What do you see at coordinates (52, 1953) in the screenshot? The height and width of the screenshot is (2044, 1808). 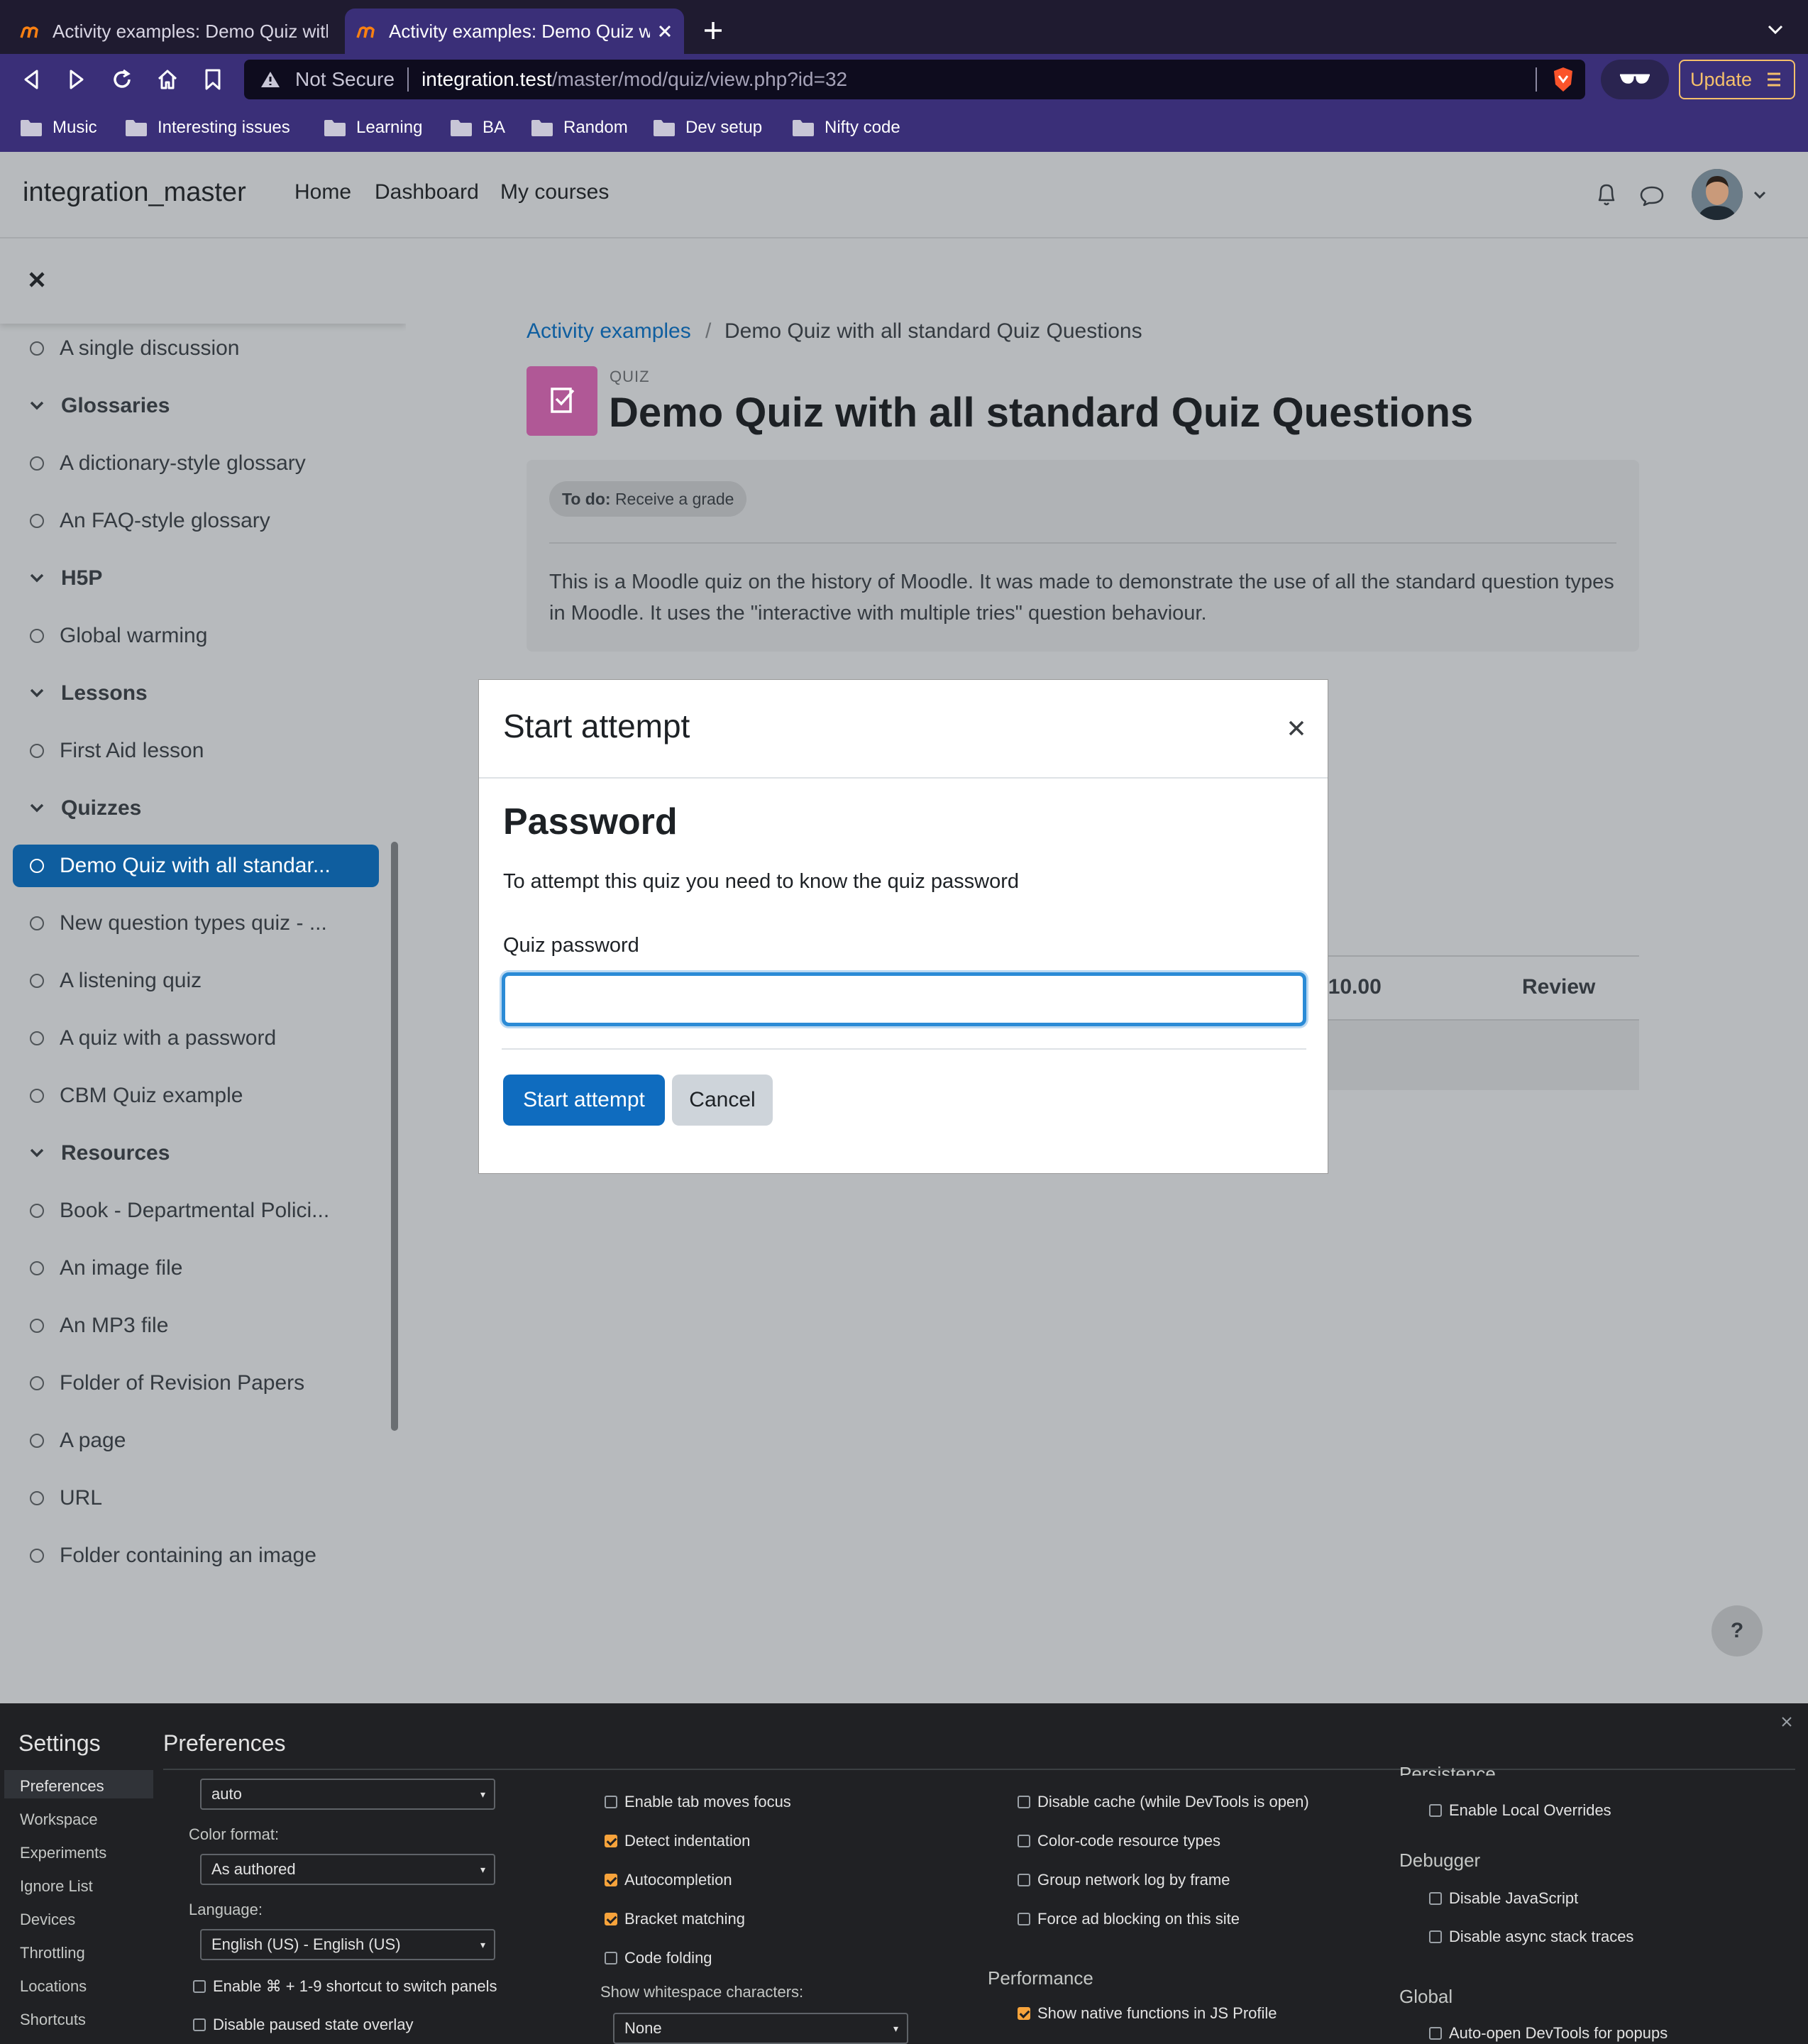 I see `devtools-sidebar-item: Throttling` at bounding box center [52, 1953].